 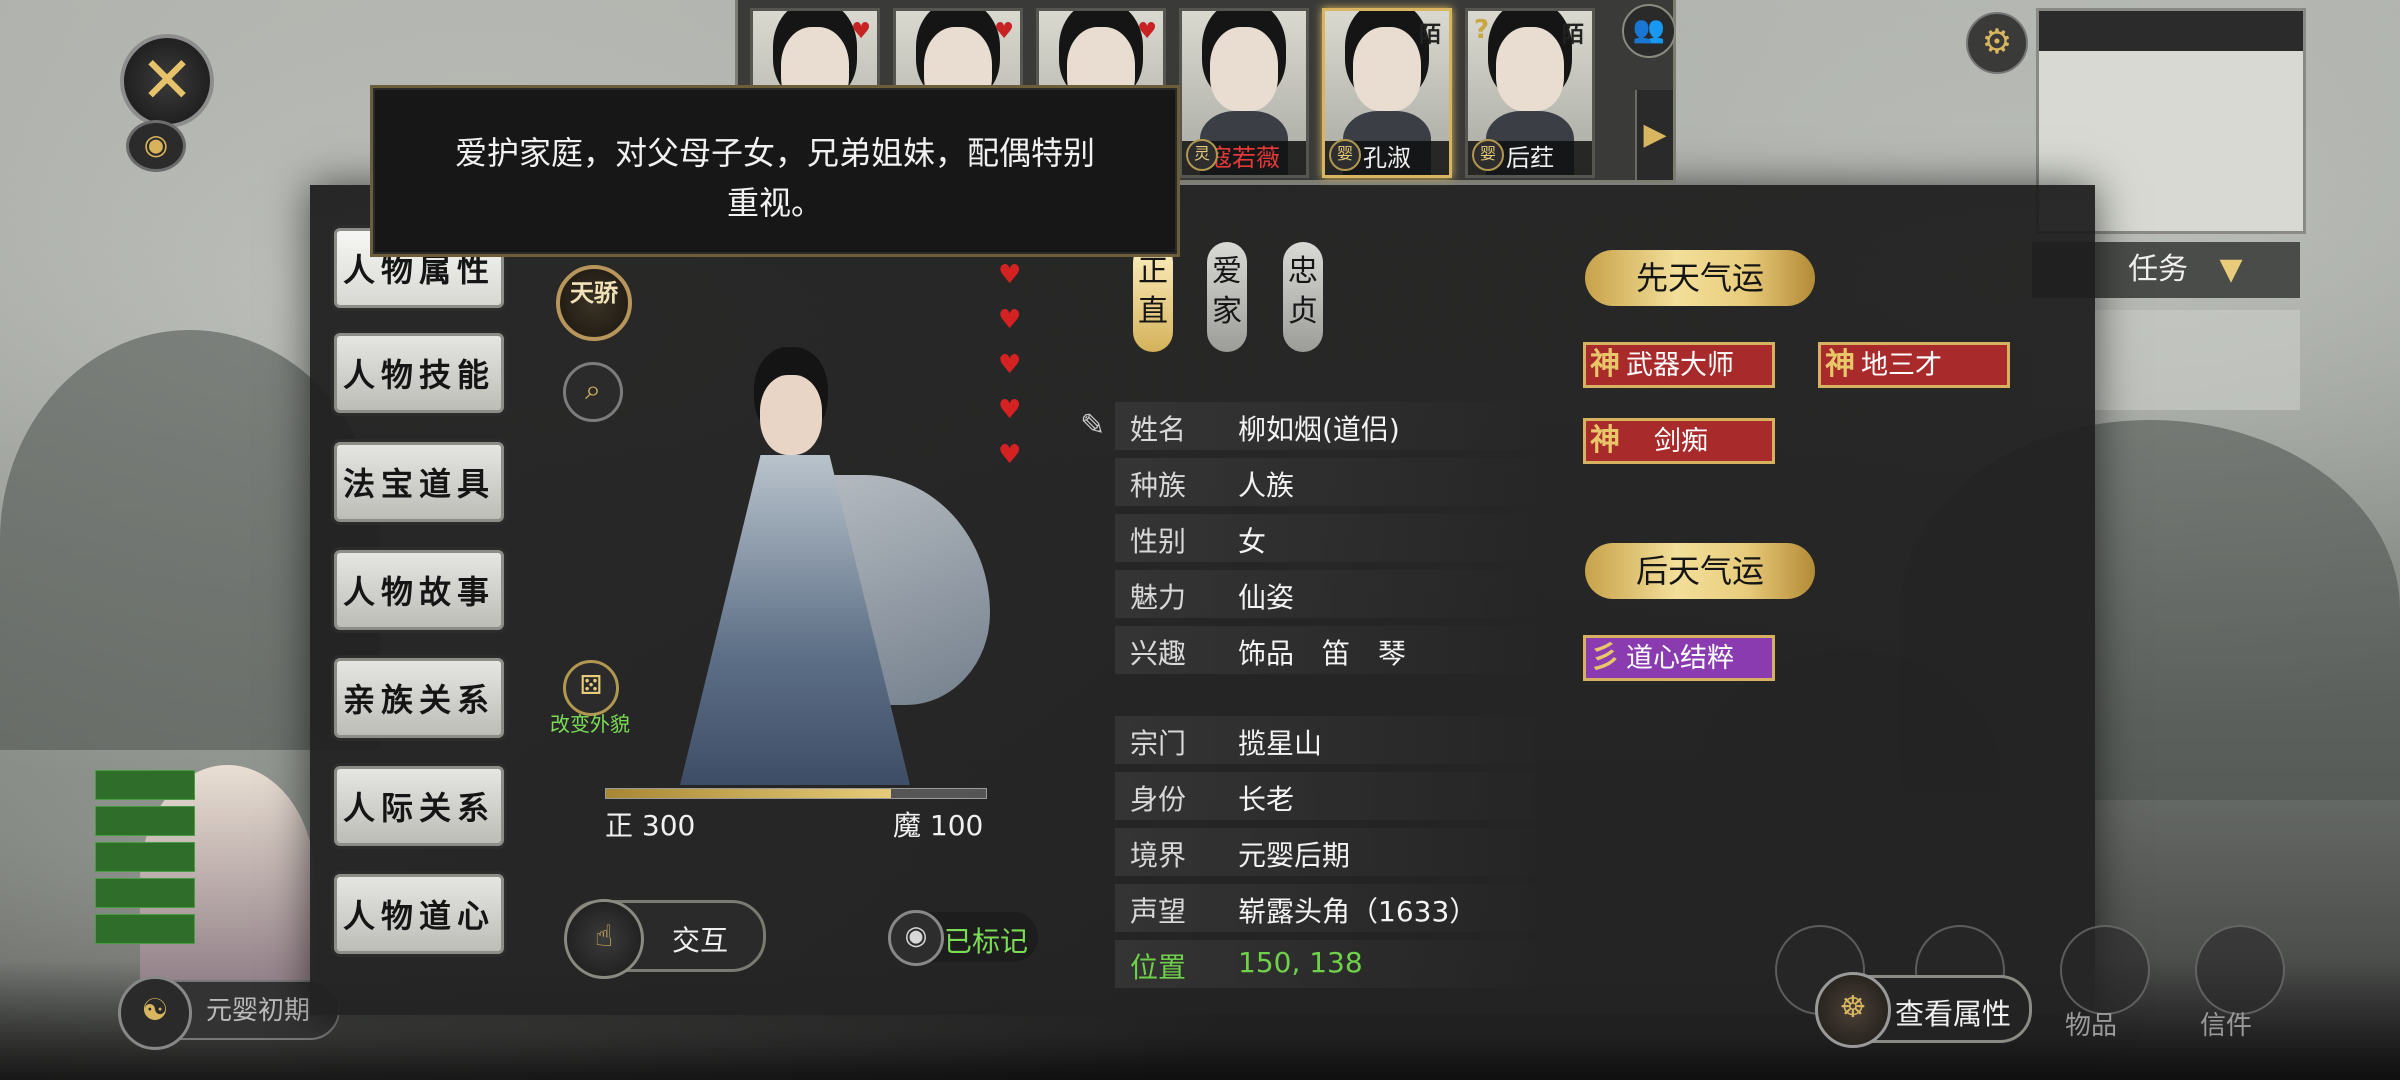 I want to click on trait-name: 地三才, so click(x=1901, y=365).